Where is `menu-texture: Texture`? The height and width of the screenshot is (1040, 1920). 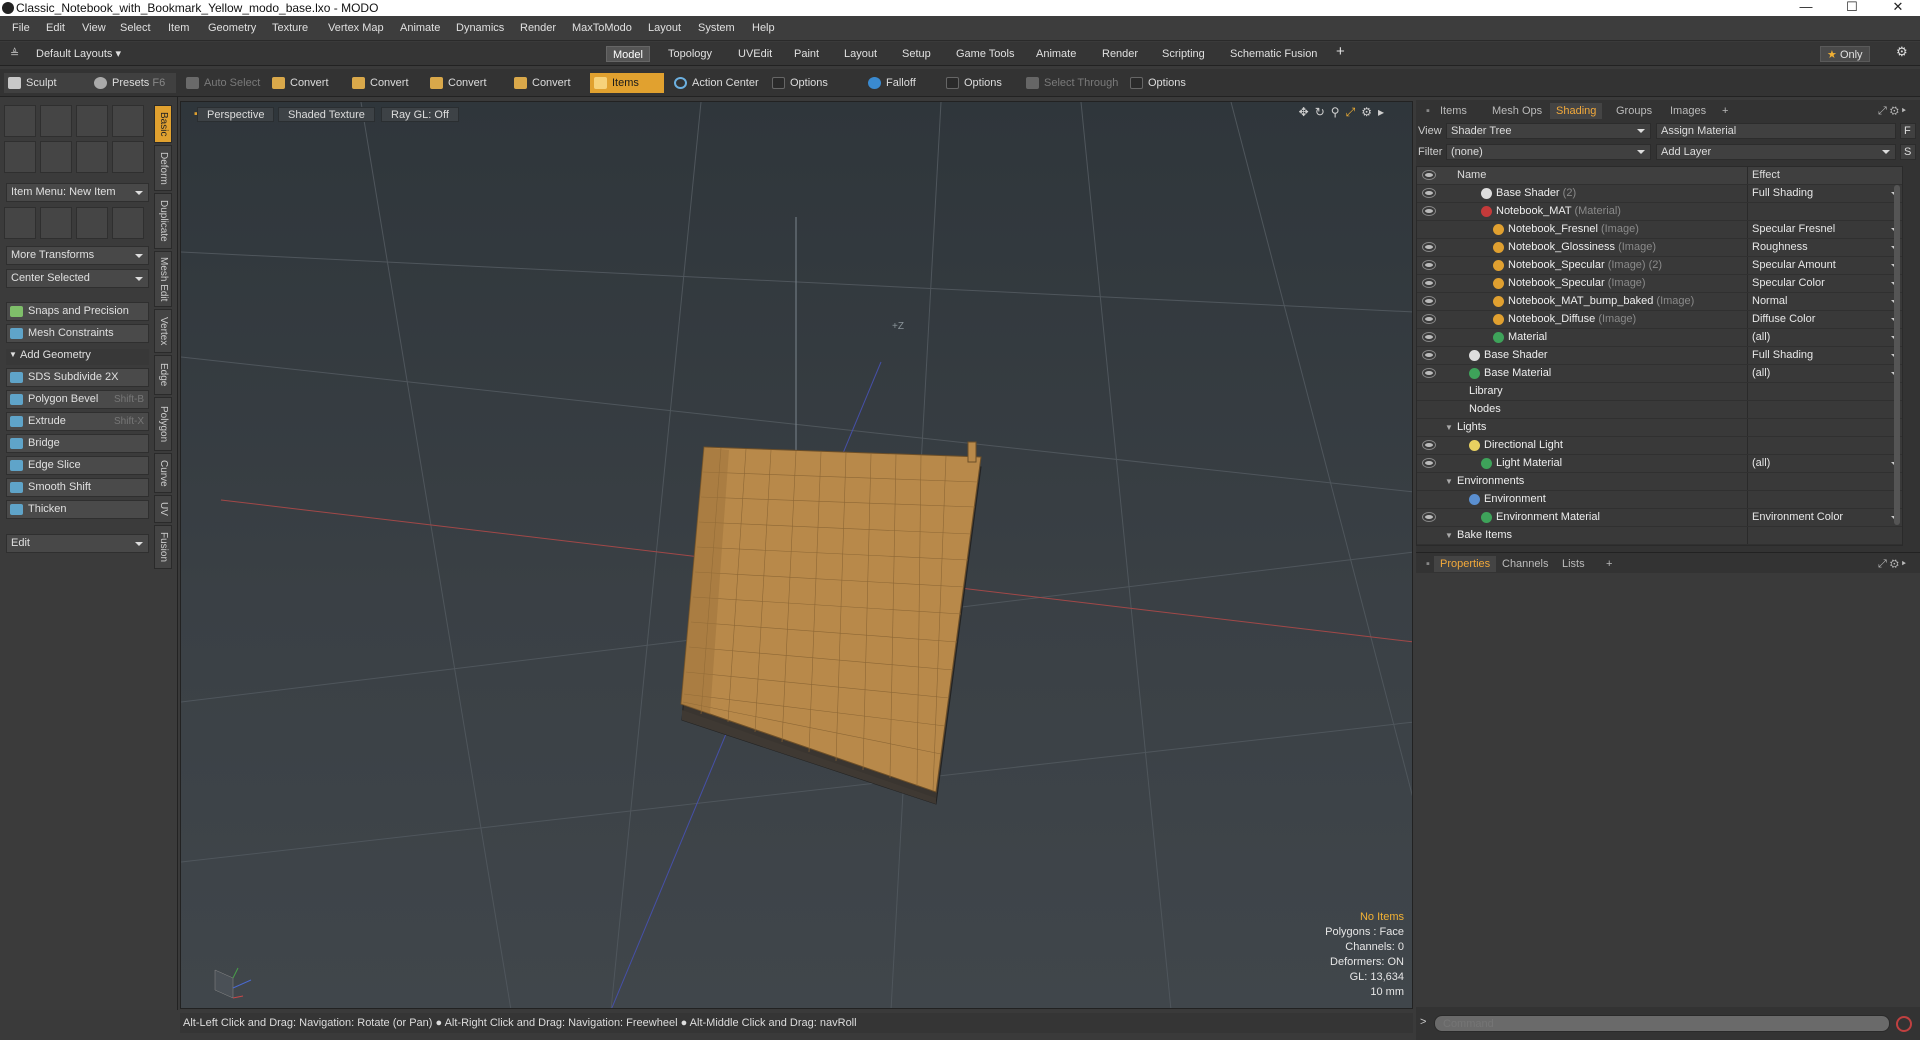
menu-texture: Texture is located at coordinates (290, 28).